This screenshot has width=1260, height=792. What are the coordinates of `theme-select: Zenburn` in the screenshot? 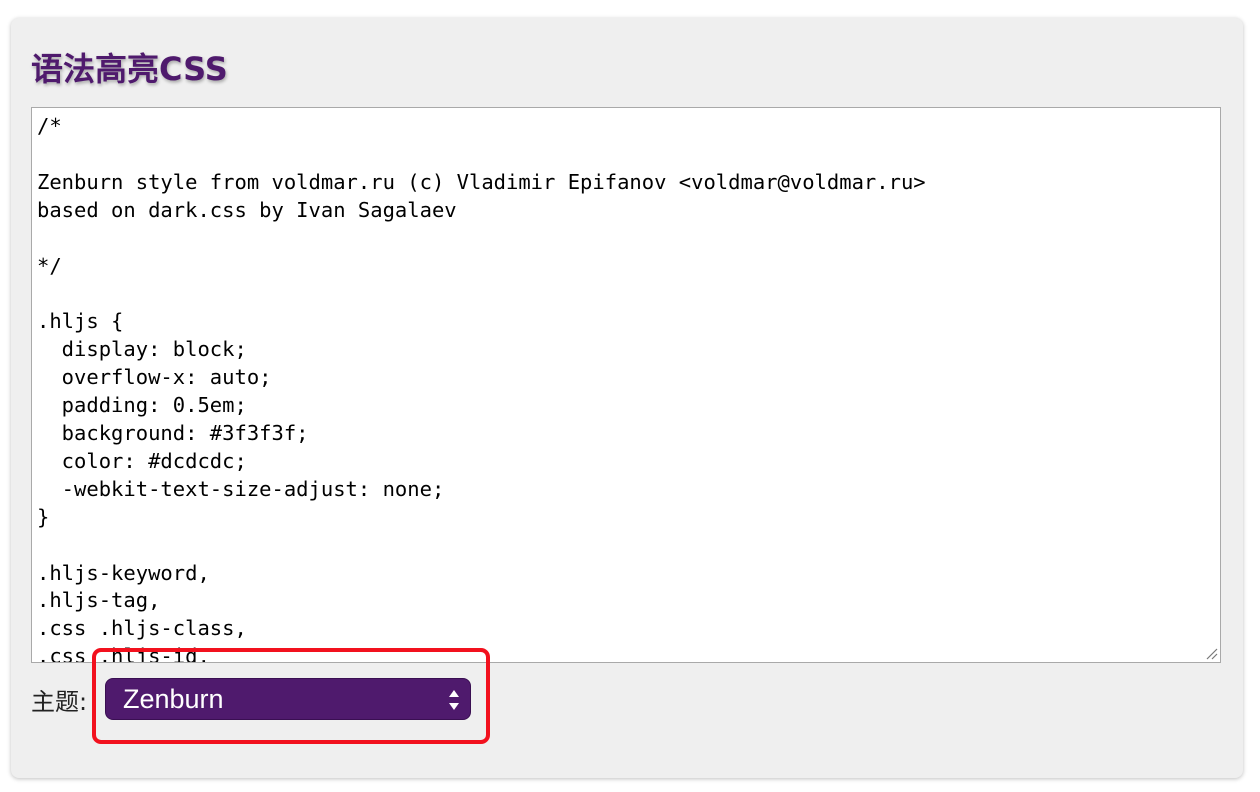 It's located at (288, 699).